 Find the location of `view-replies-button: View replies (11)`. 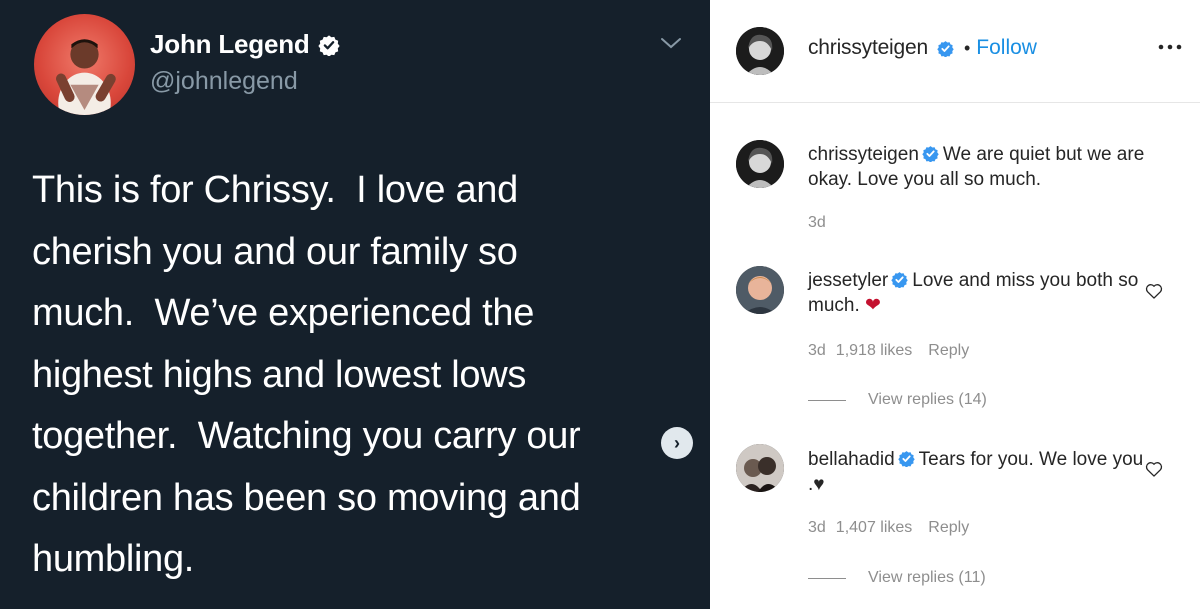

view-replies-button: View replies (11) is located at coordinates (897, 578).